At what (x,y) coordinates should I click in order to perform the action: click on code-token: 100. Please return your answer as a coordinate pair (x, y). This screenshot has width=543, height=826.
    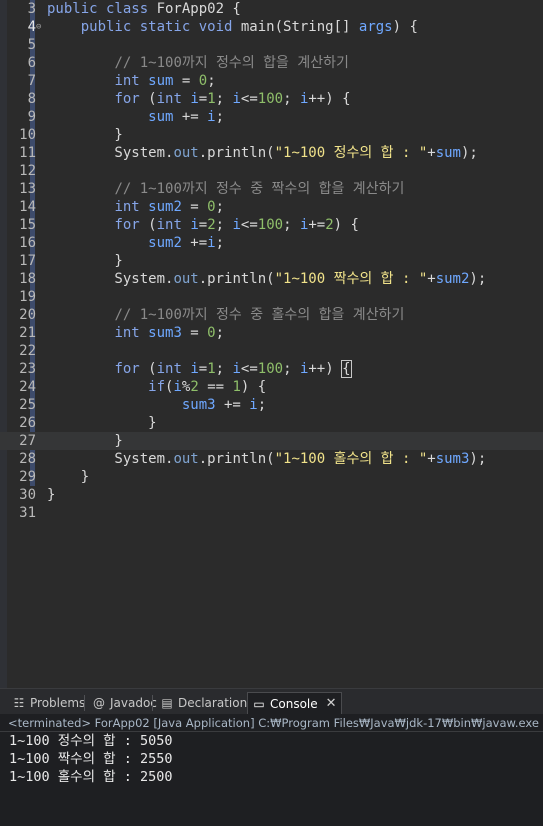
    Looking at the image, I should click on (270, 225).